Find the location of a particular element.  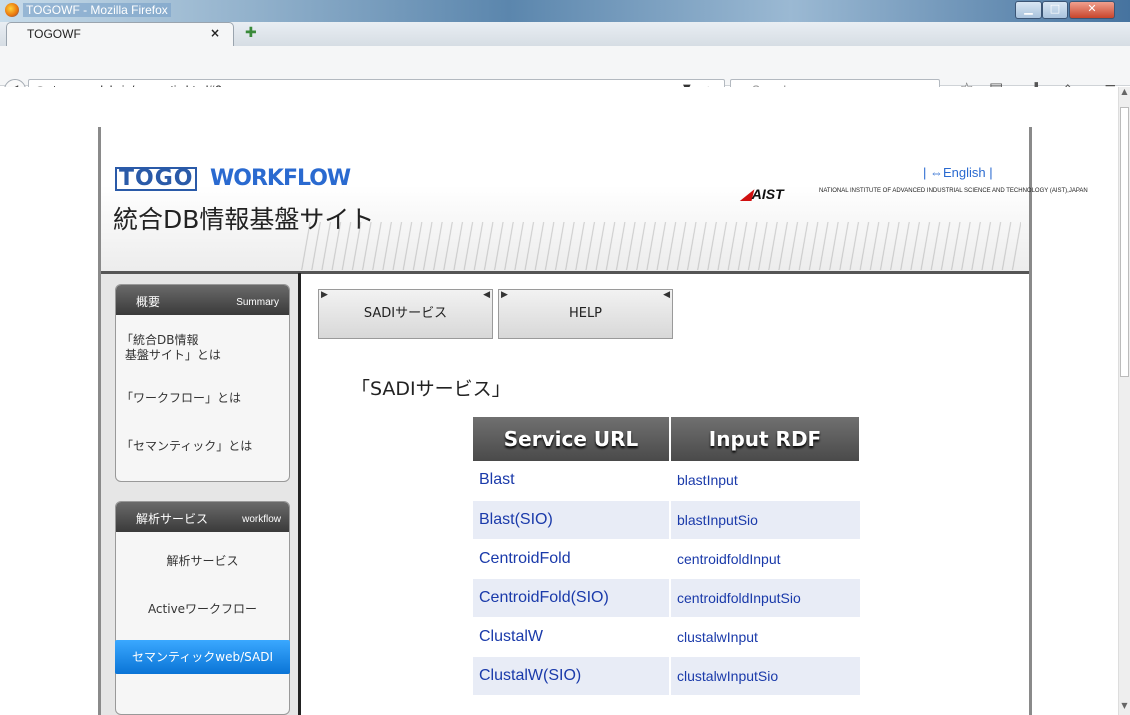

service-url-link: CentroidFold(SIO) is located at coordinates (572, 598).